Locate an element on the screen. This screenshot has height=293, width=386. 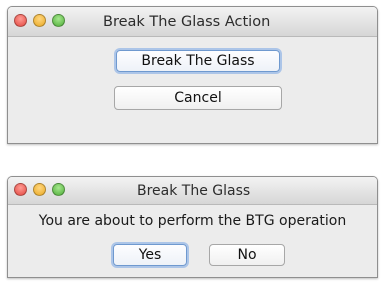
cancel-button: Cancel is located at coordinates (198, 98).